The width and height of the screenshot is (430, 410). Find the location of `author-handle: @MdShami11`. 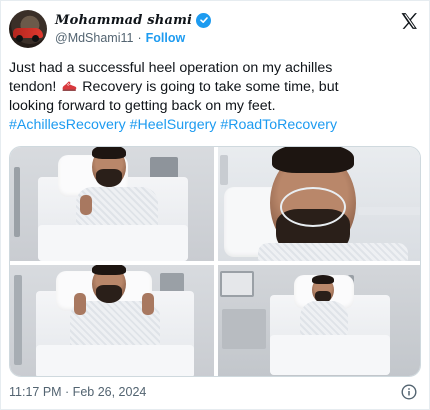

author-handle: @MdShami11 is located at coordinates (94, 38).